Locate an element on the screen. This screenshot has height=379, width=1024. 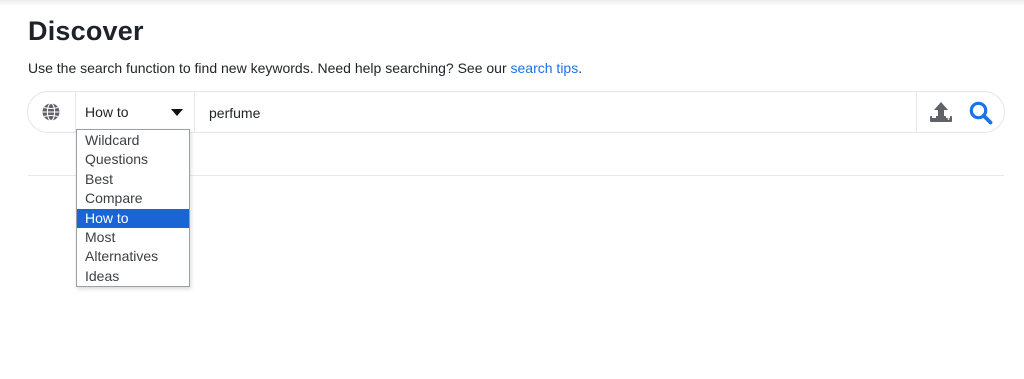
search-mode-value: How to is located at coordinates (107, 112).